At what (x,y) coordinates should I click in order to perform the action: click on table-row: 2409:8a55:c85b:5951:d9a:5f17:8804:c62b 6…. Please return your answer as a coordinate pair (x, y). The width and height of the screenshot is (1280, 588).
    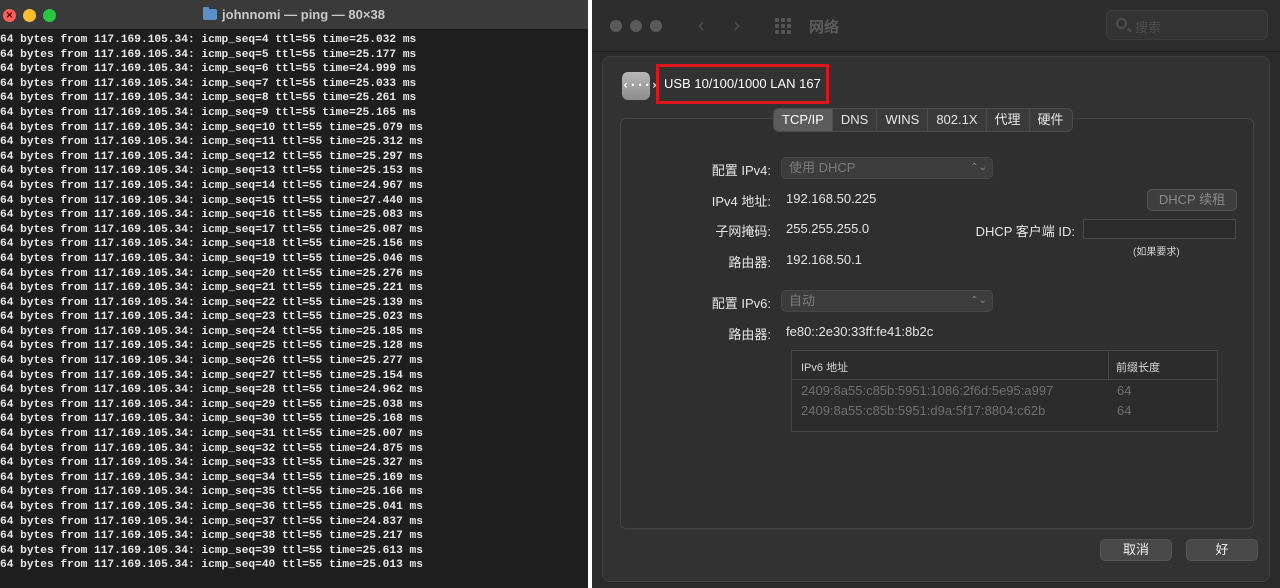
    Looking at the image, I should click on (1004, 411).